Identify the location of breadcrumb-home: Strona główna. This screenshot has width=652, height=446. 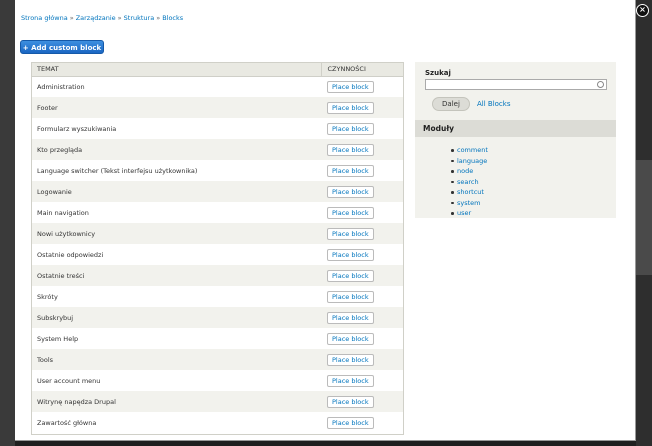
(44, 18).